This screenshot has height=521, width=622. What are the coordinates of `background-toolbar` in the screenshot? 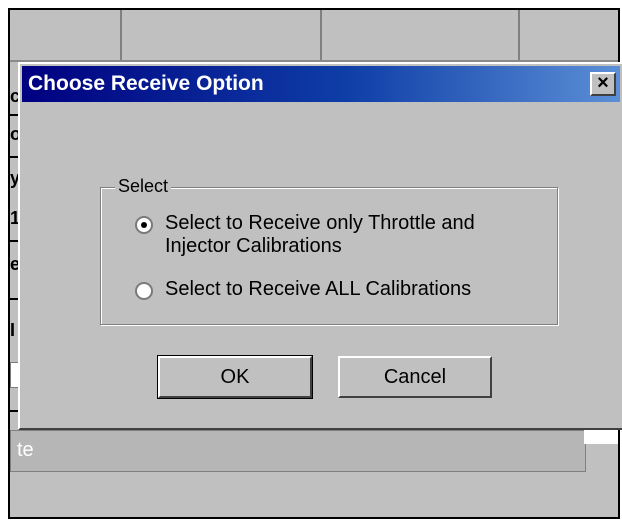 It's located at (314, 36).